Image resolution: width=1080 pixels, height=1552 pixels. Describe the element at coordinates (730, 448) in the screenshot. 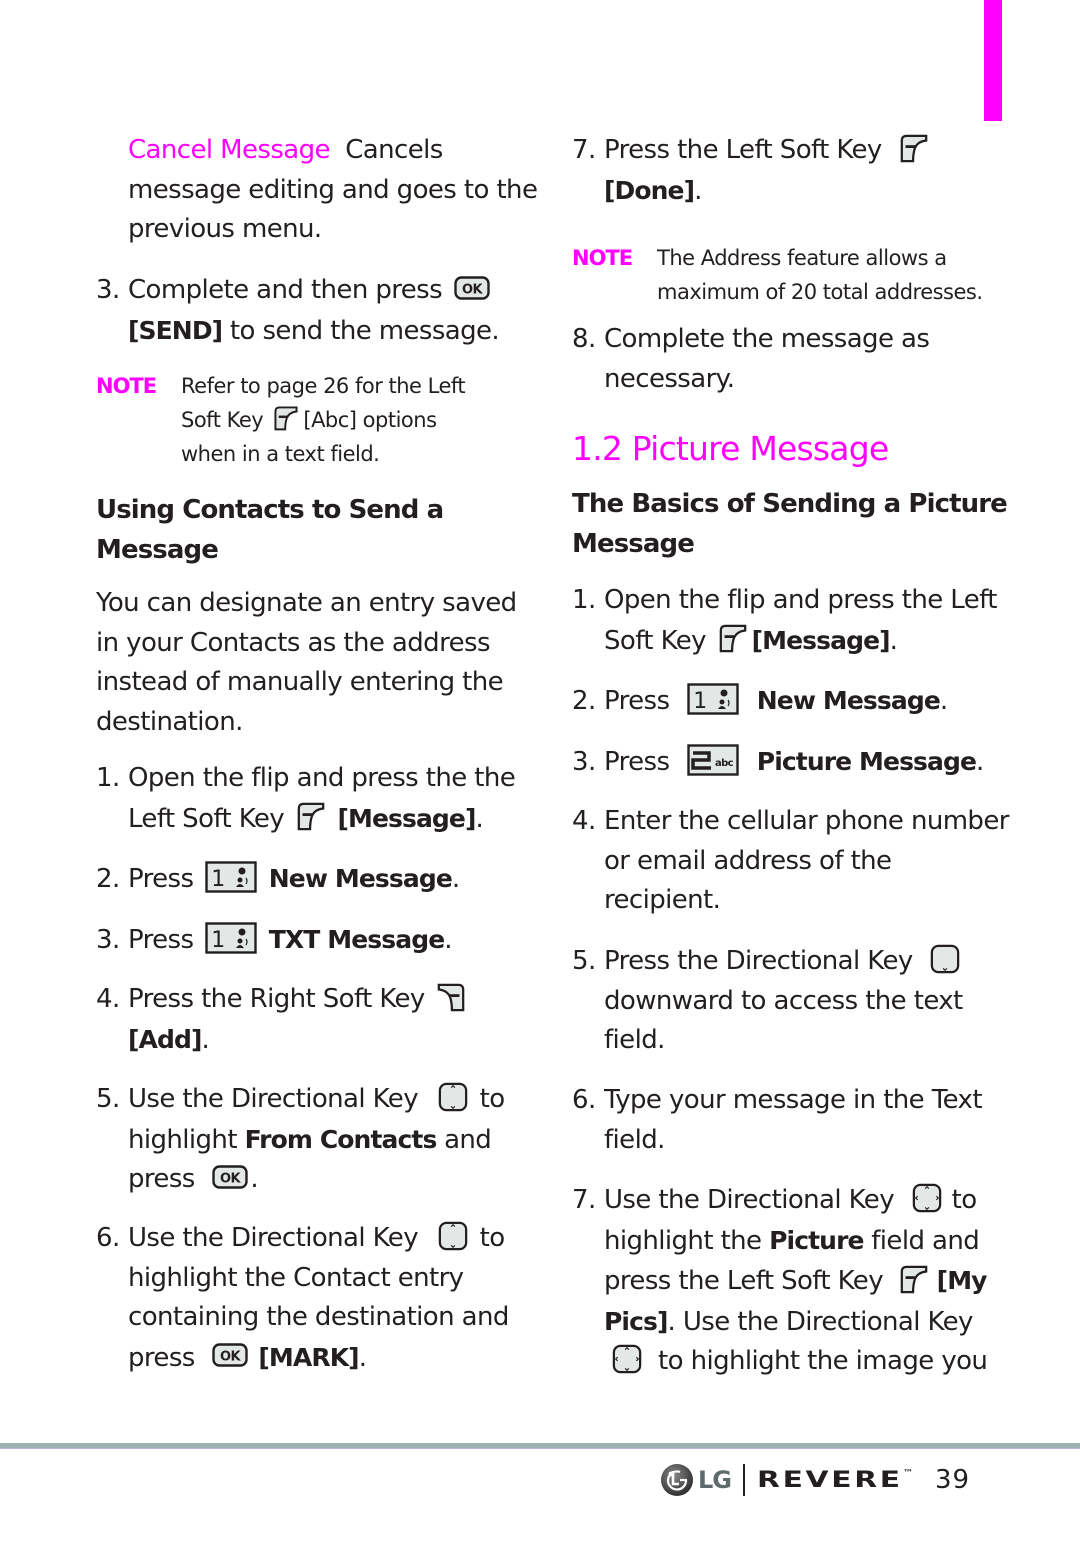

I see `section-title: 1.2 Picture Message` at that location.